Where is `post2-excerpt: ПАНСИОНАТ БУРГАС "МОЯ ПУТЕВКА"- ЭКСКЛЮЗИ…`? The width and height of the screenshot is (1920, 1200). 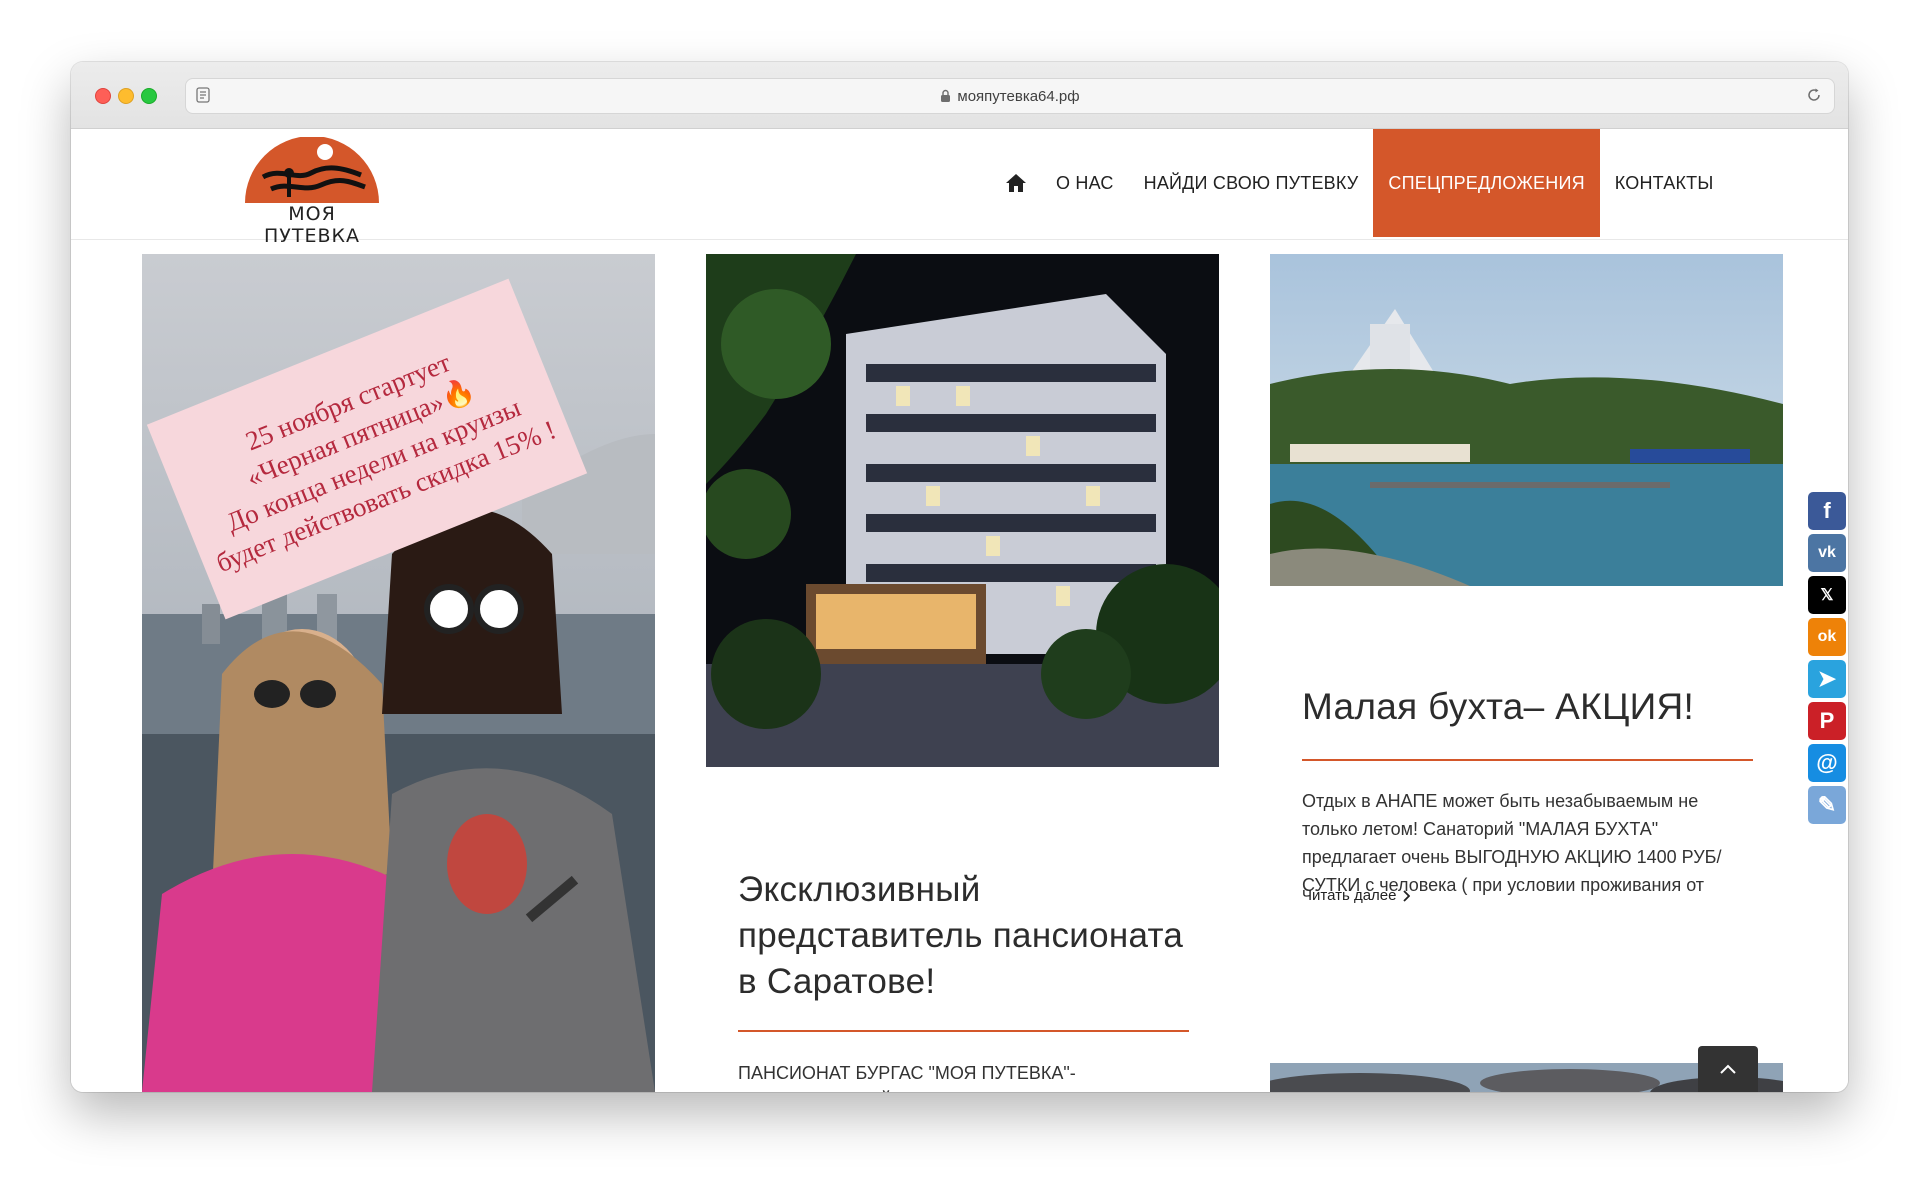
post2-excerpt: ПАНСИОНАТ БУРГАС "МОЯ ПУТЕВКА"- ЭКСКЛЮЗИ… is located at coordinates (960, 1077).